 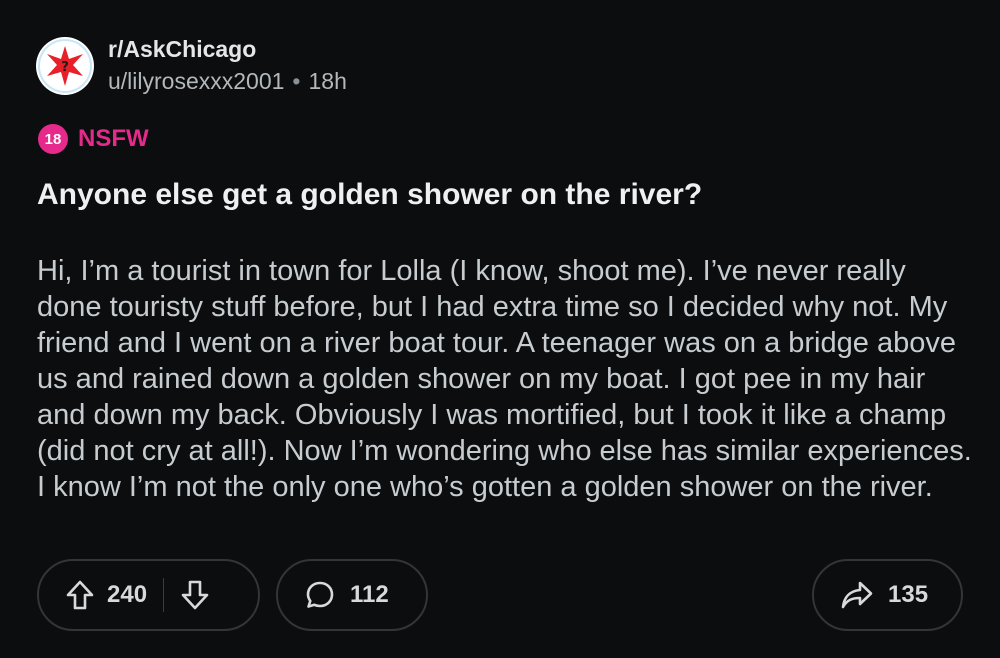 What do you see at coordinates (369, 594) in the screenshot?
I see `comment-count: 112` at bounding box center [369, 594].